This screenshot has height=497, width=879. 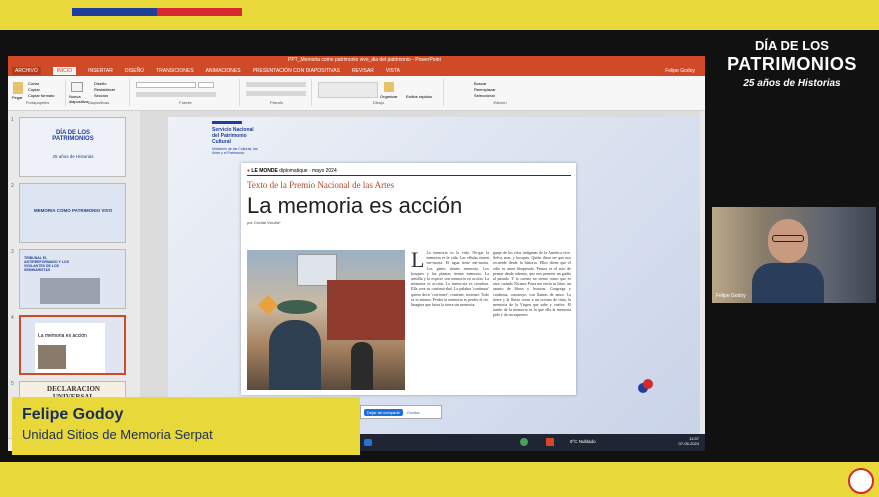 What do you see at coordinates (500, 92) in the screenshot?
I see `group-edicion: Buscar Reemplazar Seleccionar Edición` at bounding box center [500, 92].